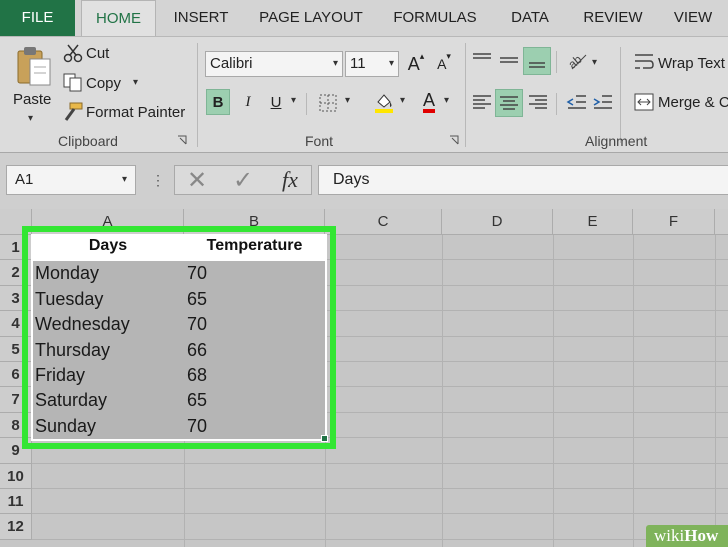 The height and width of the screenshot is (547, 728). I want to click on wrap-text-button: Wrap Text, so click(691, 63).